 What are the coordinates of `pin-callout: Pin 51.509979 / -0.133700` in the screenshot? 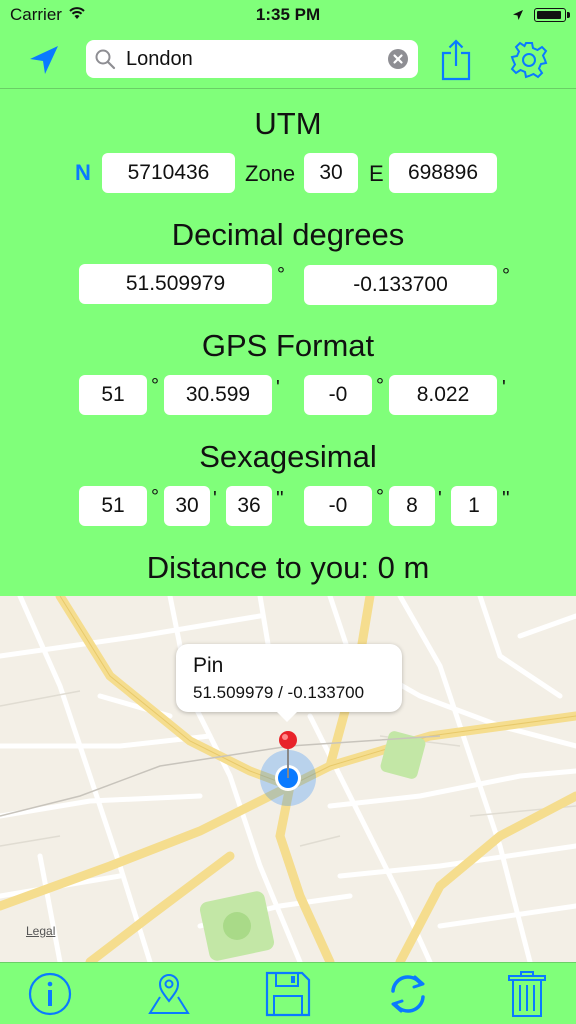 It's located at (289, 683).